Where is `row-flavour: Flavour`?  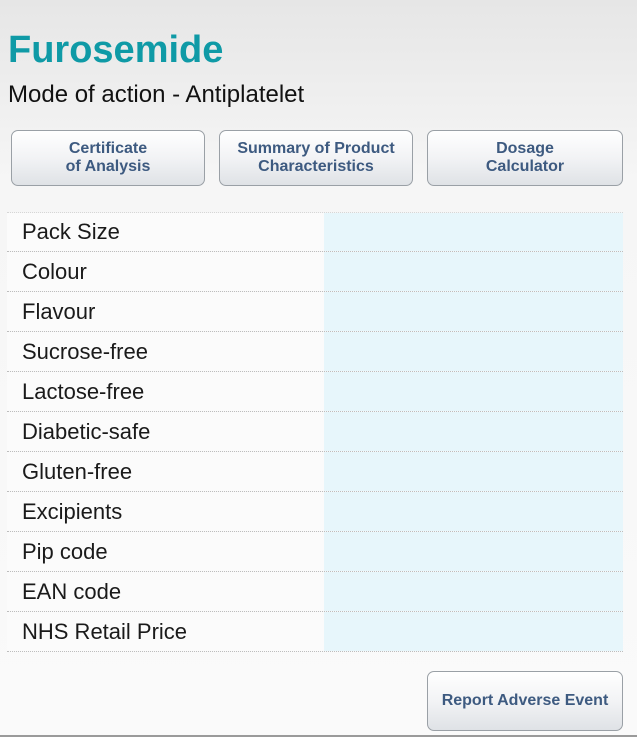 row-flavour: Flavour is located at coordinates (315, 312).